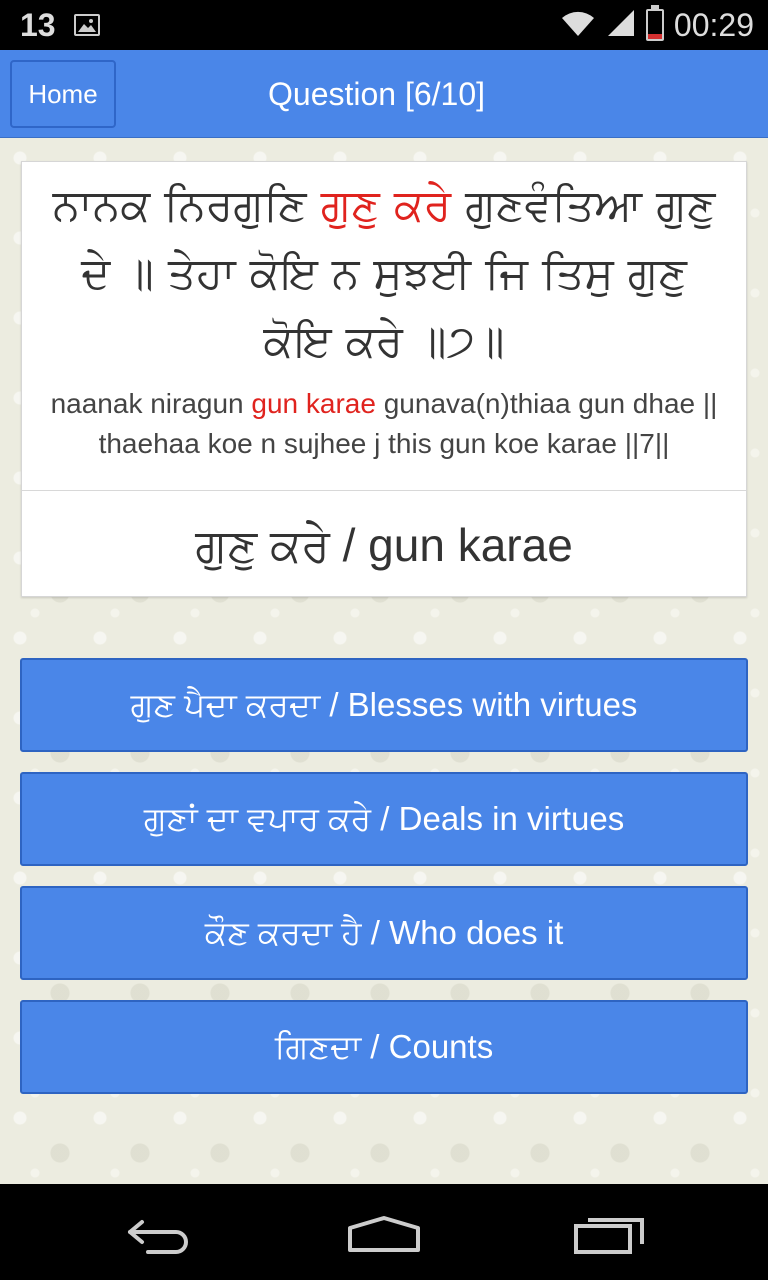  Describe the element at coordinates (384, 1047) in the screenshot. I see `option-button-4: ਗਿਣਦਾ / Counts` at that location.